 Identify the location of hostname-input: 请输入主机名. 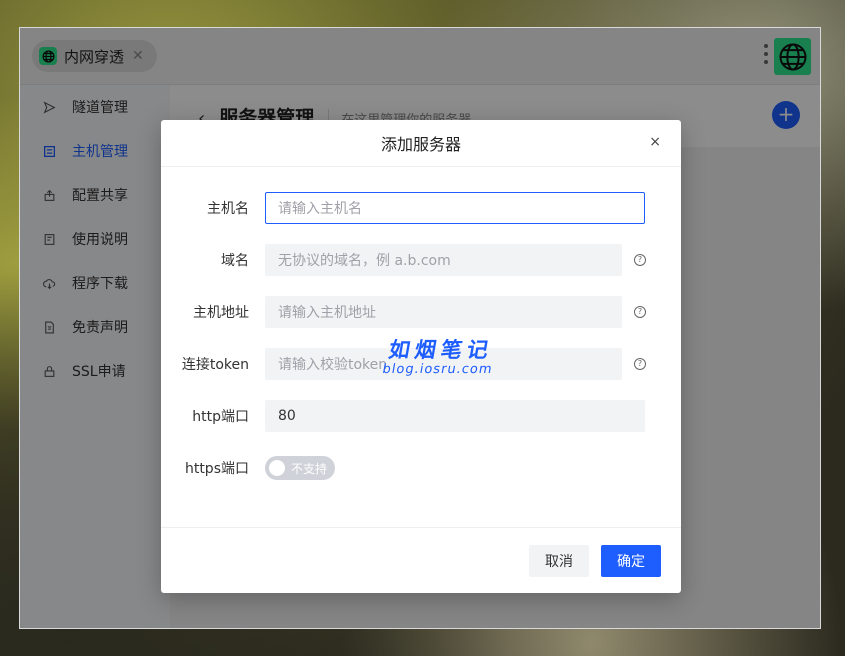
(455, 208).